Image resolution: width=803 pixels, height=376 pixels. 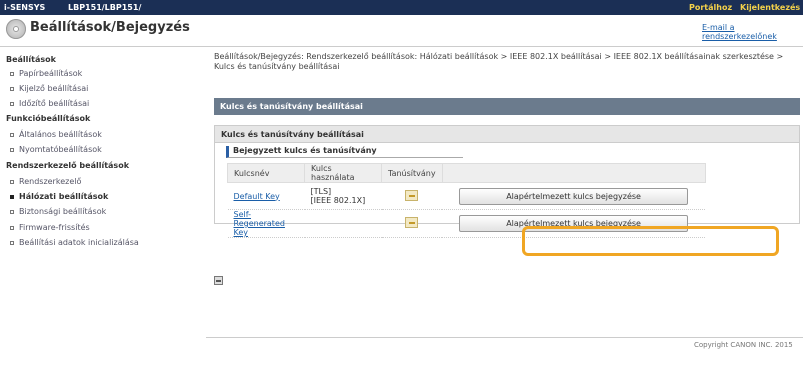 I want to click on model-label: LBP151/LBP151/, so click(x=105, y=7).